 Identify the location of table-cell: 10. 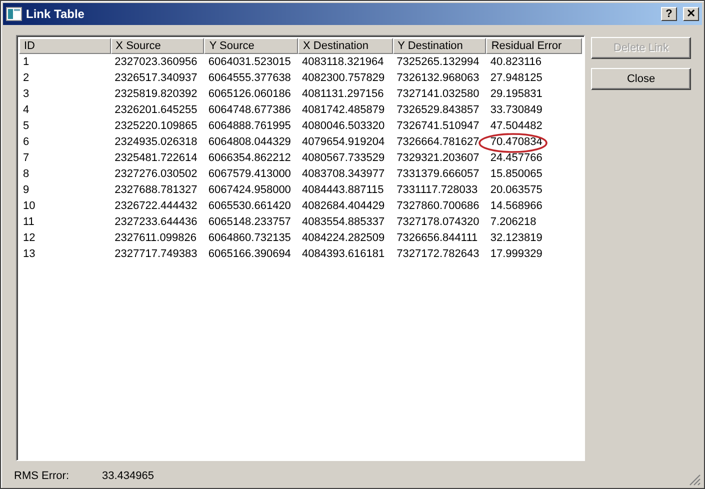
(29, 206).